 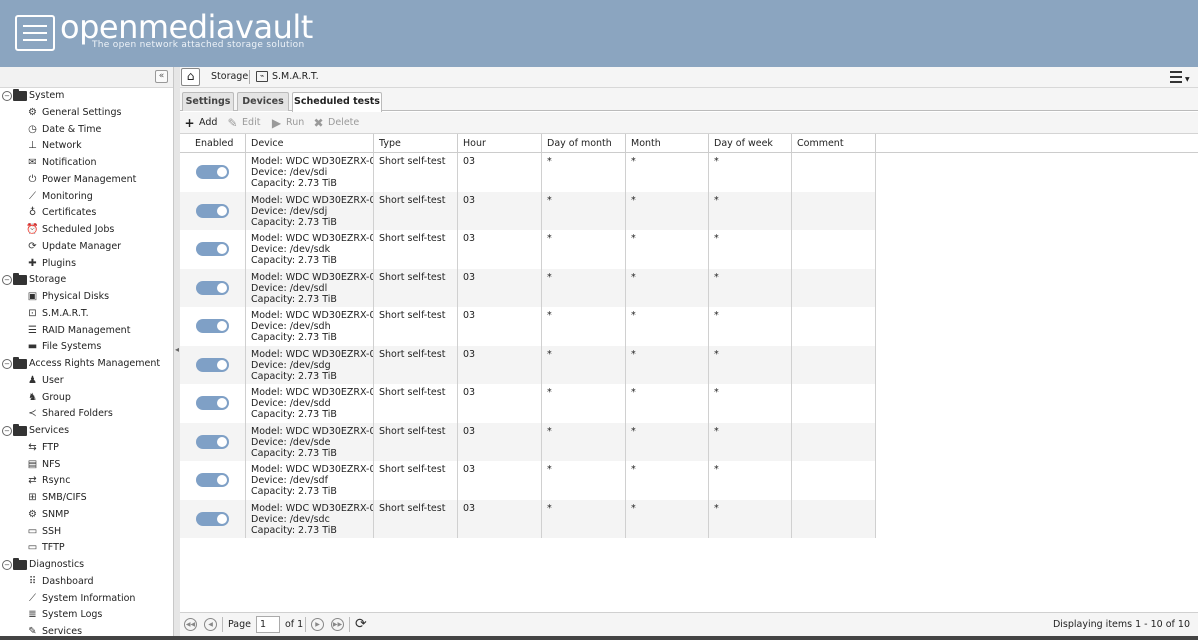 I want to click on smart-icon: ⊡, so click(x=32, y=313).